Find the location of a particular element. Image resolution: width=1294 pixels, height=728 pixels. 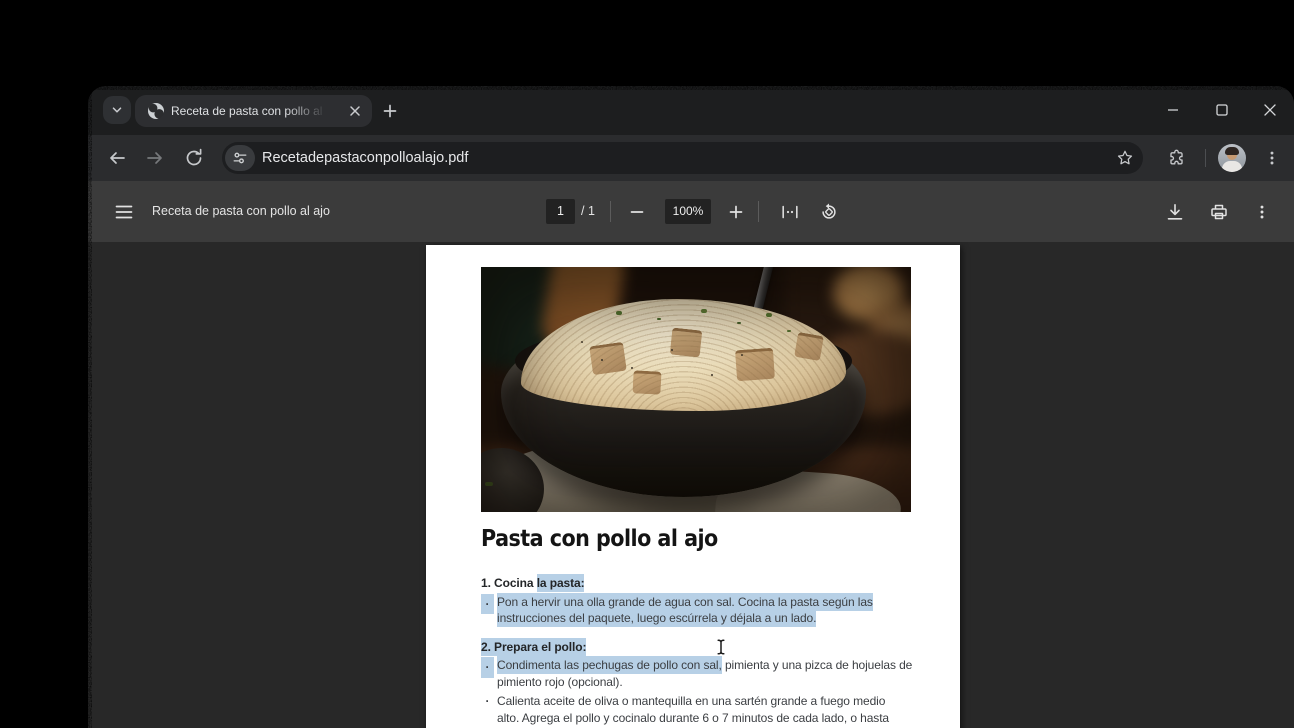

recipe-photo is located at coordinates (696, 389).